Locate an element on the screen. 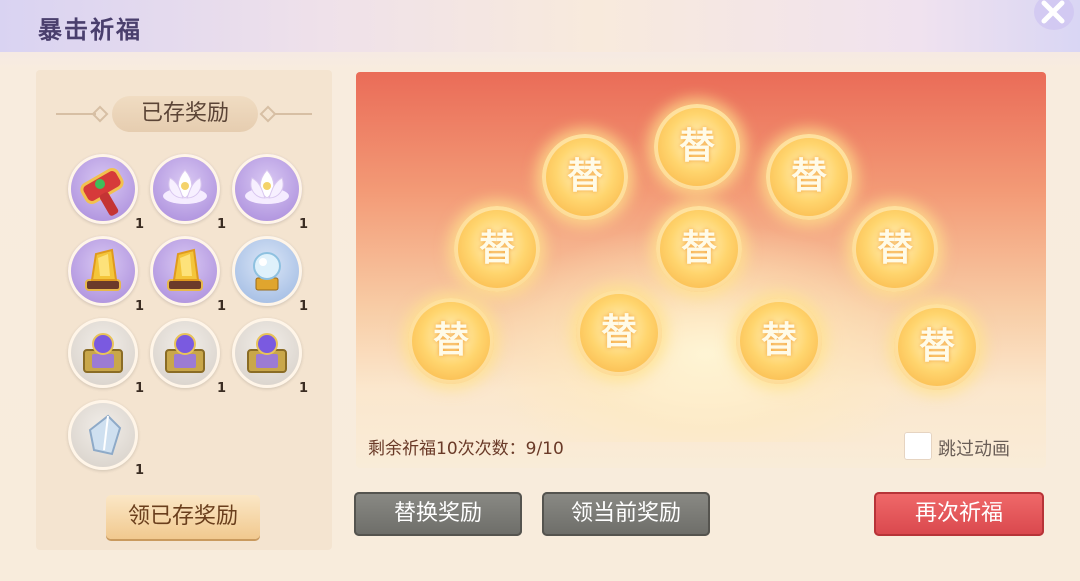 The height and width of the screenshot is (581, 1080). header-divider-left is located at coordinates (76, 114).